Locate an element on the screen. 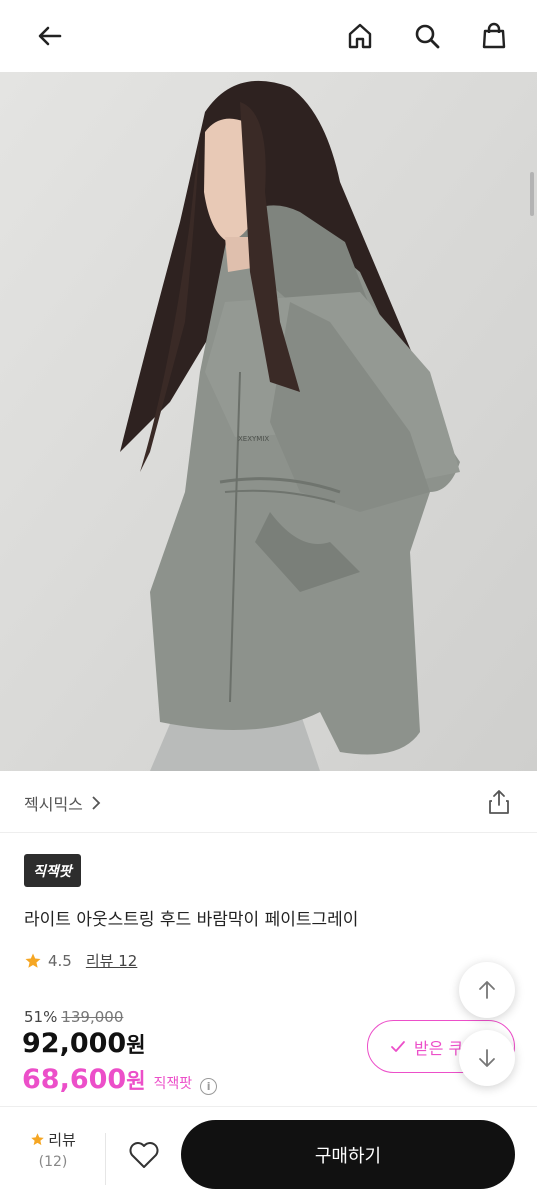  promo-badge: 직잭팟 is located at coordinates (52, 870).